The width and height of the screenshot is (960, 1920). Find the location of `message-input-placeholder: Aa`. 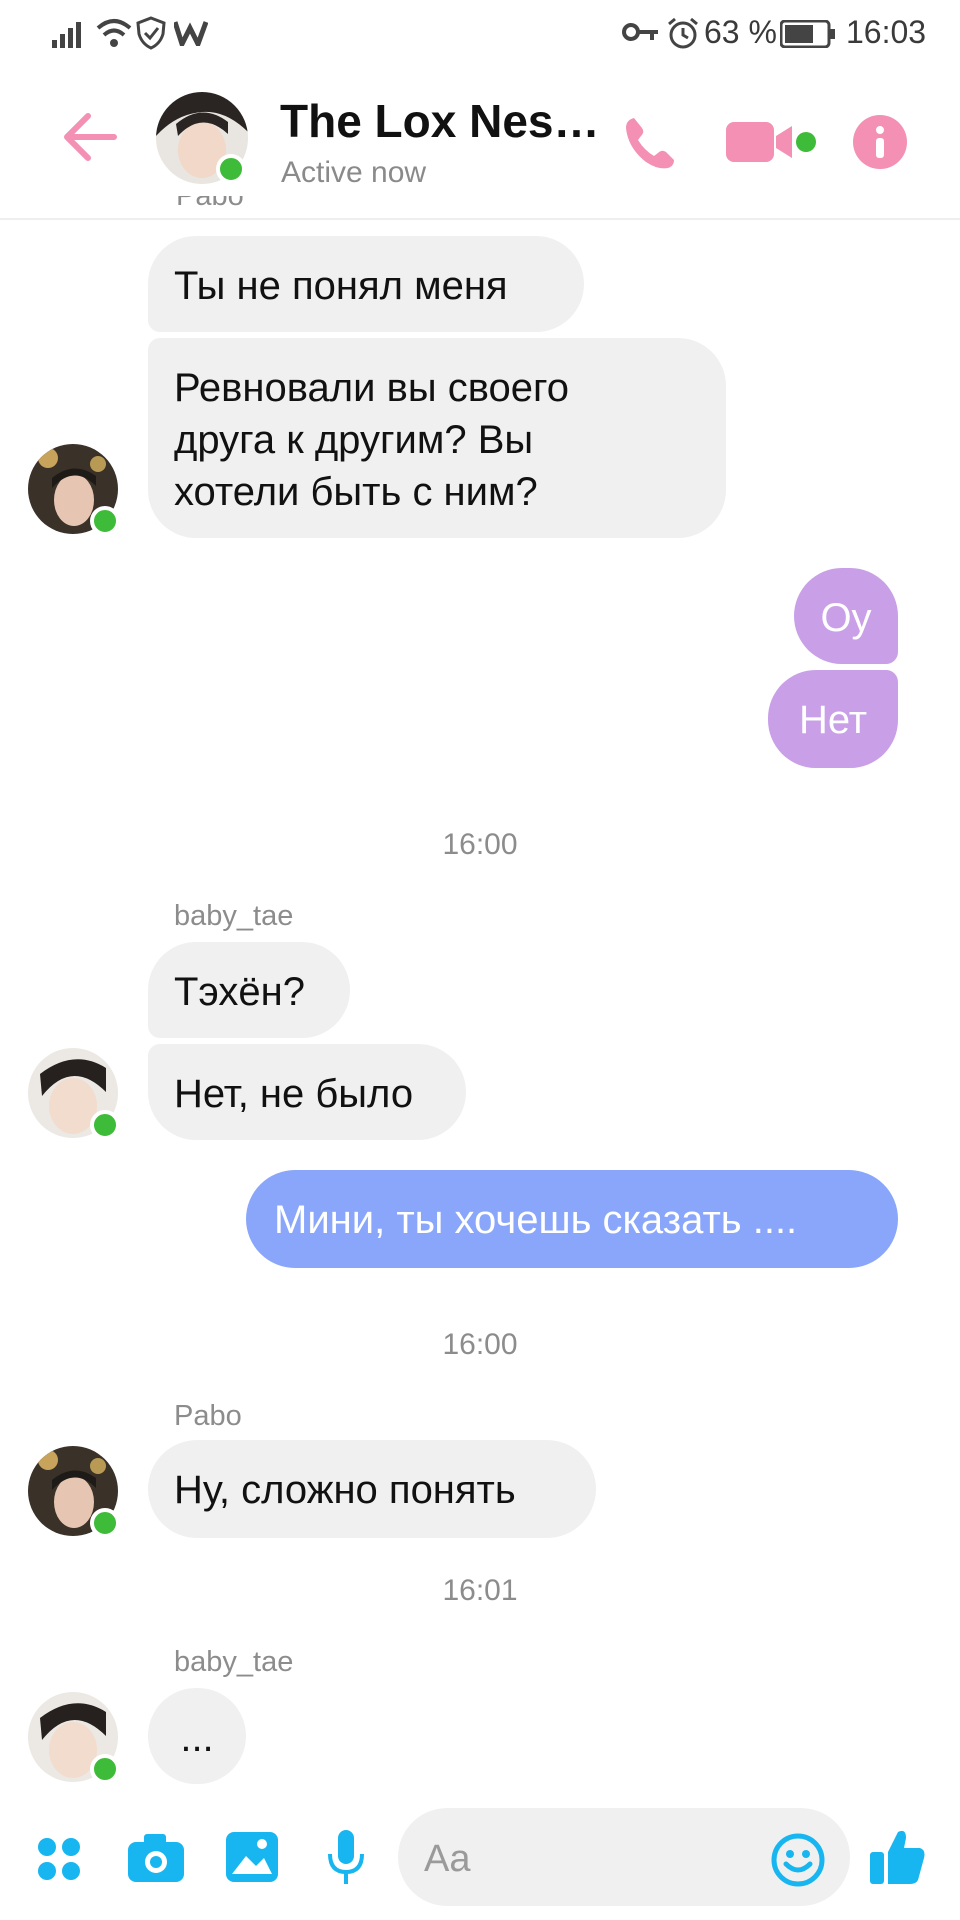

message-input-placeholder: Aa is located at coordinates (447, 1859).